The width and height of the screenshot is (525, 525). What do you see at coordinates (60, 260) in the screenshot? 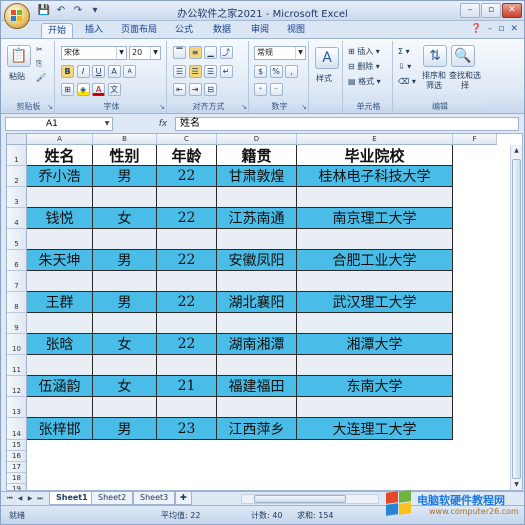
I see `table-cell: 朱天坤` at bounding box center [60, 260].